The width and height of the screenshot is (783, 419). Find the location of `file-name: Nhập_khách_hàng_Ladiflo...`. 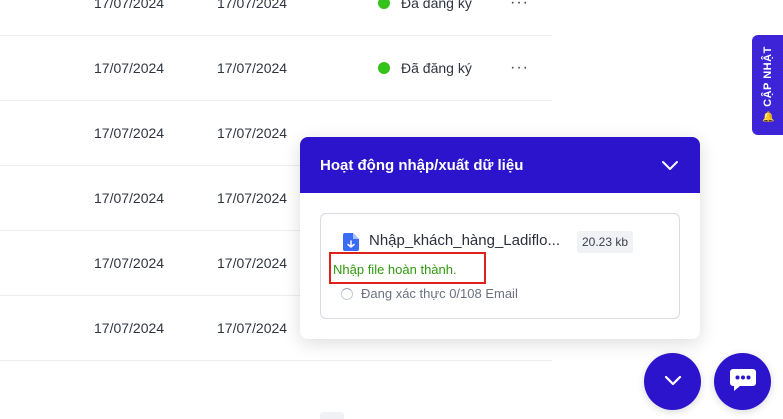

file-name: Nhập_khách_hàng_Ladiflo... is located at coordinates (464, 240).